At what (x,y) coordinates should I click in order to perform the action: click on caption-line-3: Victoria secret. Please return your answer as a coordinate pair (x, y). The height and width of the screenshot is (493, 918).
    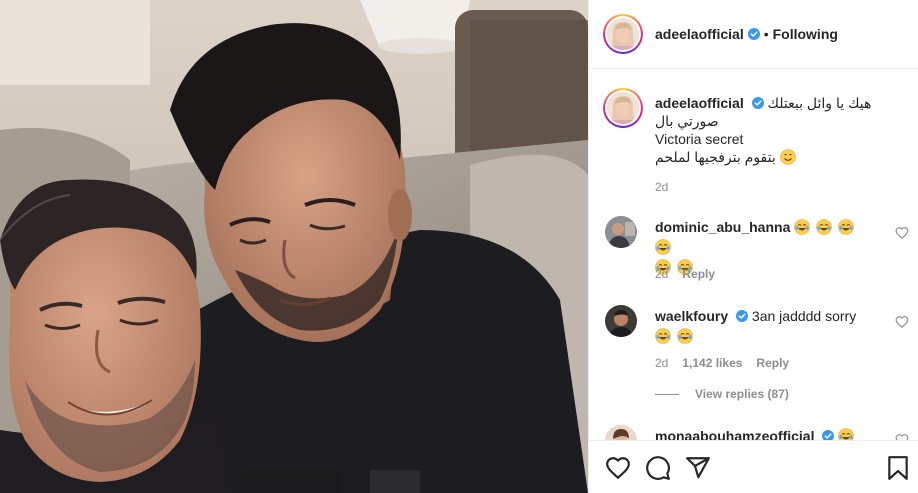
    Looking at the image, I should click on (699, 139).